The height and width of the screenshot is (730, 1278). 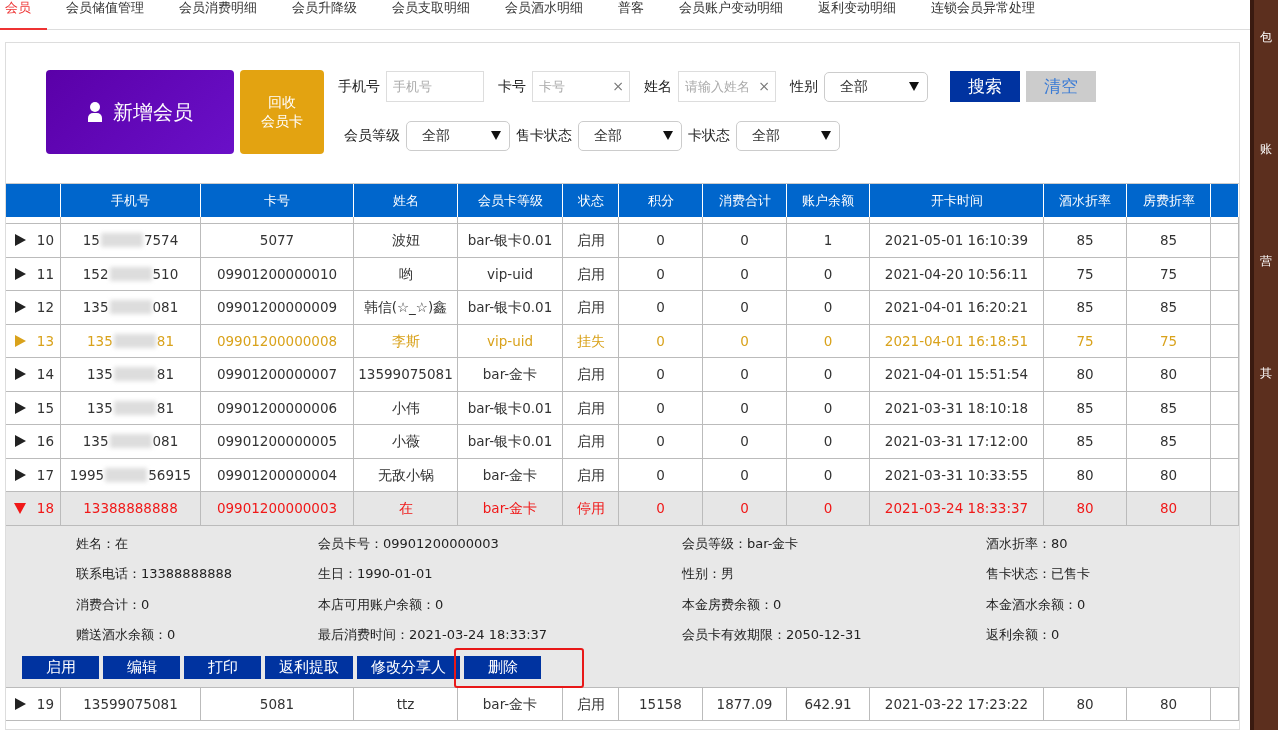 What do you see at coordinates (131, 703) in the screenshot?
I see `table-cell: 13599075081` at bounding box center [131, 703].